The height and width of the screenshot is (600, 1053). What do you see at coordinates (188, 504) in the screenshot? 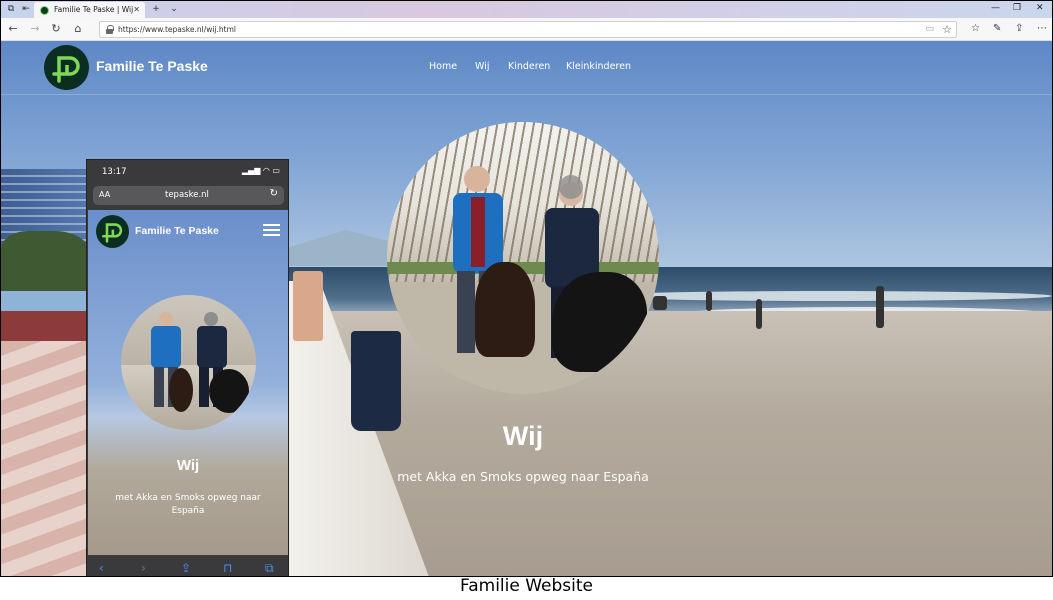
I see `phone-hero-subtitle: met Akka en Smoks opweg naar España` at bounding box center [188, 504].